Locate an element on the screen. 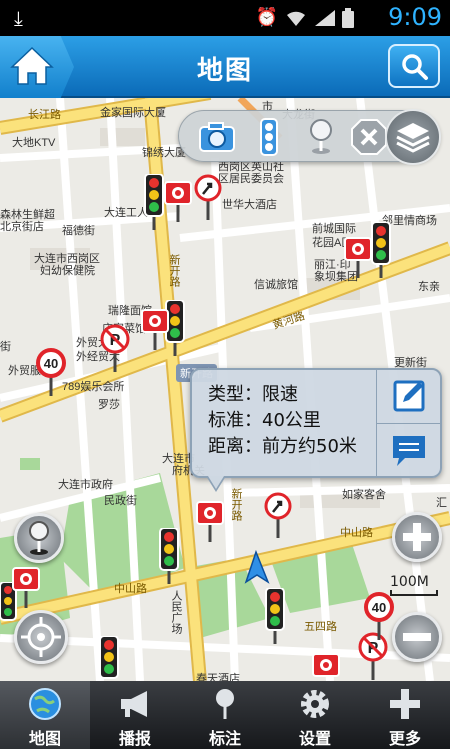  poi-label: 罗莎 is located at coordinates (109, 405).